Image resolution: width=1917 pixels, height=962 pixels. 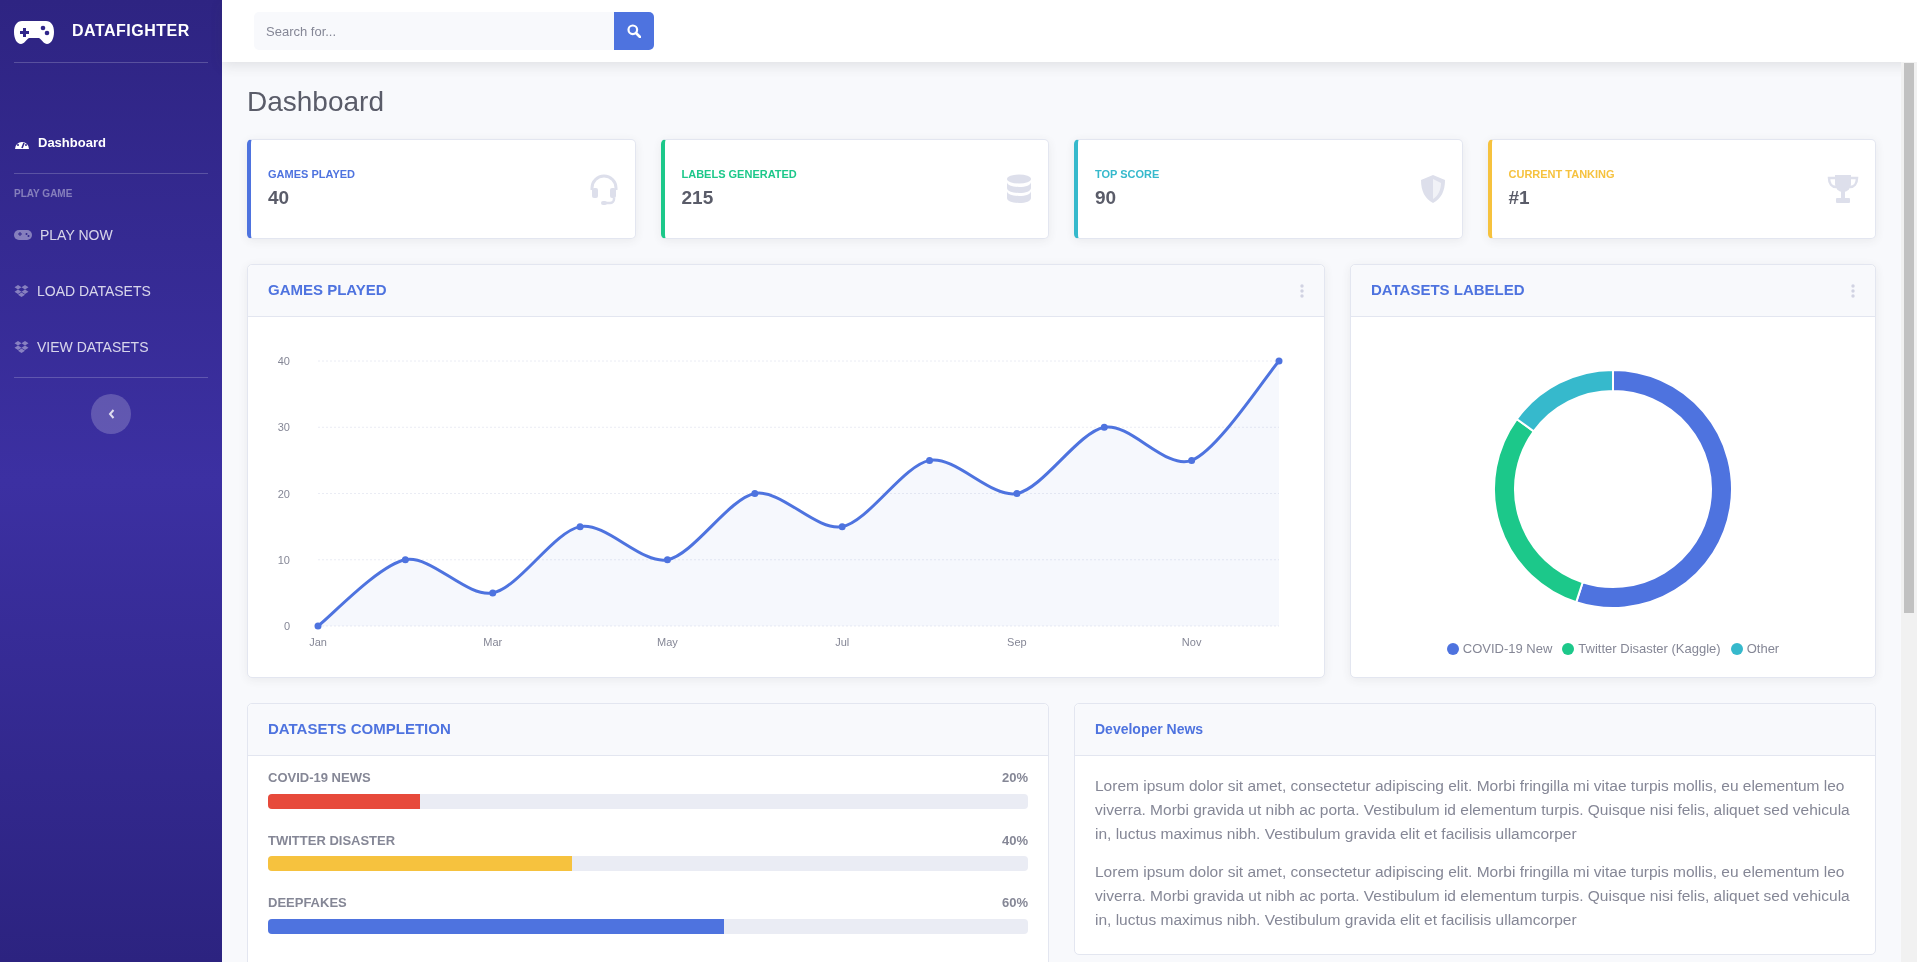 I want to click on trophy-icon, so click(x=1843, y=189).